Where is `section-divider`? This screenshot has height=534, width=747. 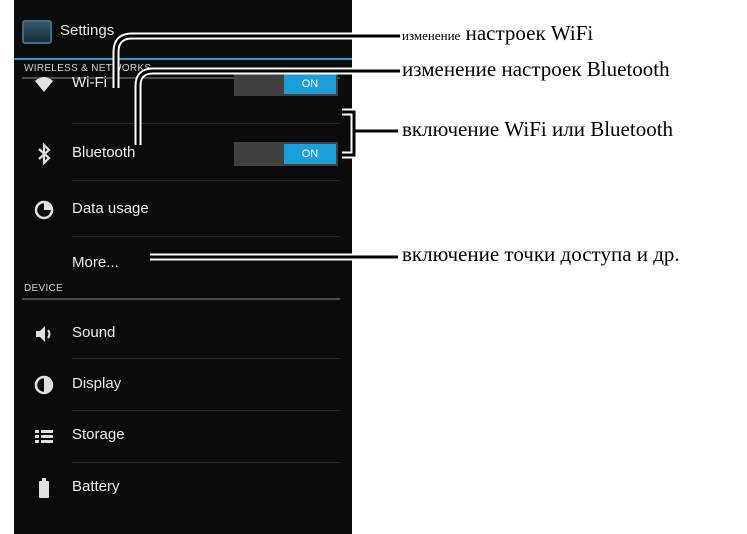 section-divider is located at coordinates (181, 299).